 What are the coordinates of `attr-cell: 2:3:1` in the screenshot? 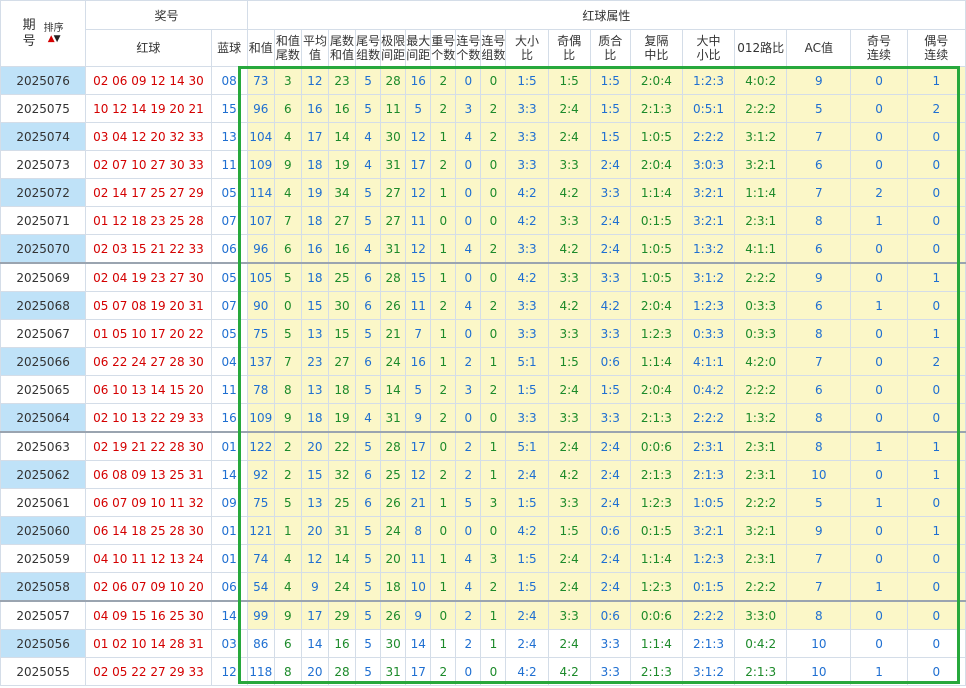 It's located at (761, 220).